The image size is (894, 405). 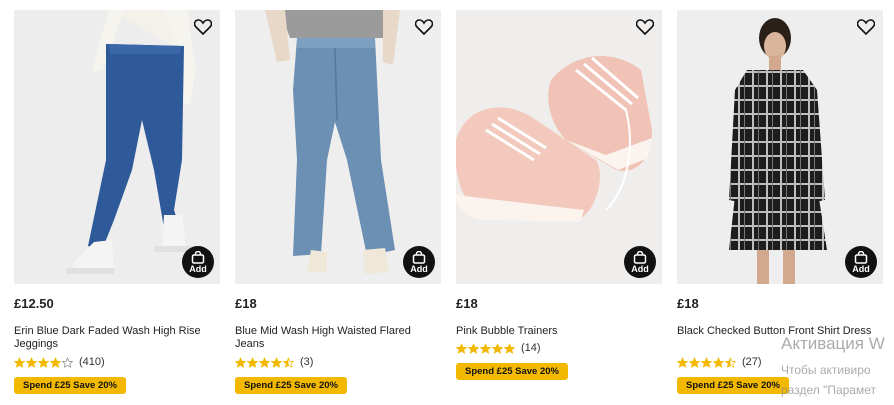 I want to click on rating-count: (14), so click(x=531, y=348).